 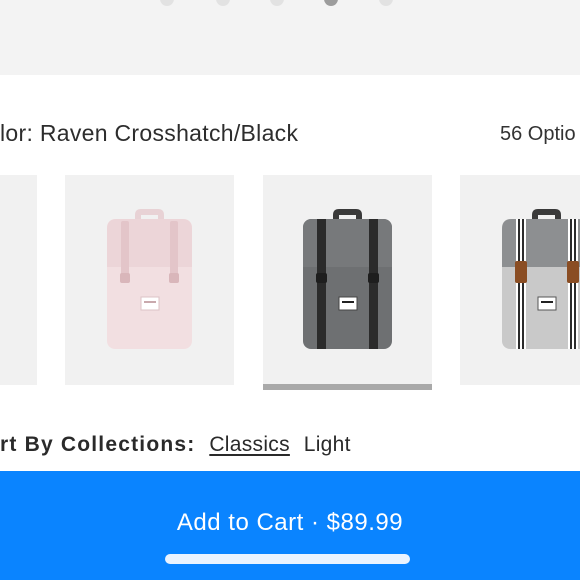 I want to click on swatch-grey-stripe, so click(x=520, y=280).